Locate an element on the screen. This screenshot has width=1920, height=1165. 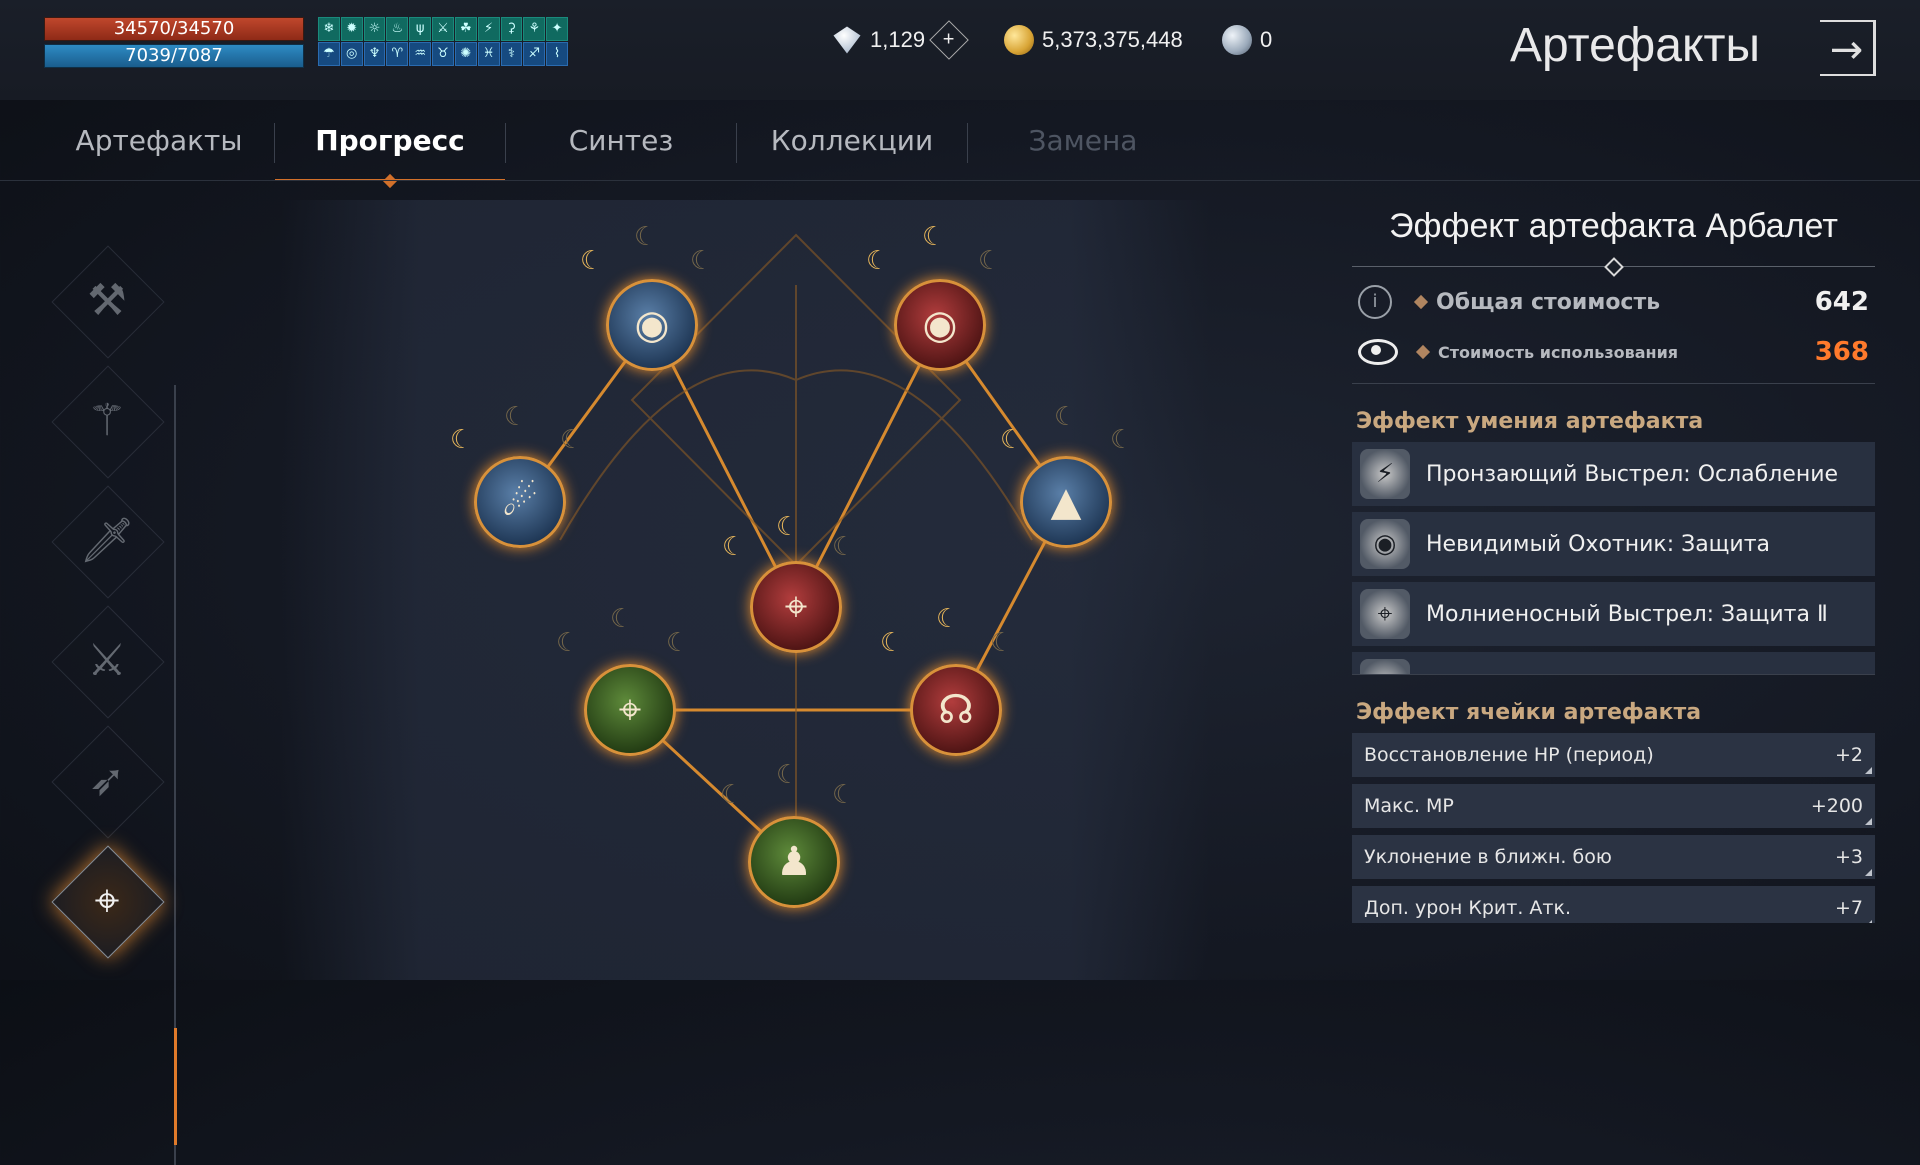
skill-effect-item: ◐ is located at coordinates (1613, 663).